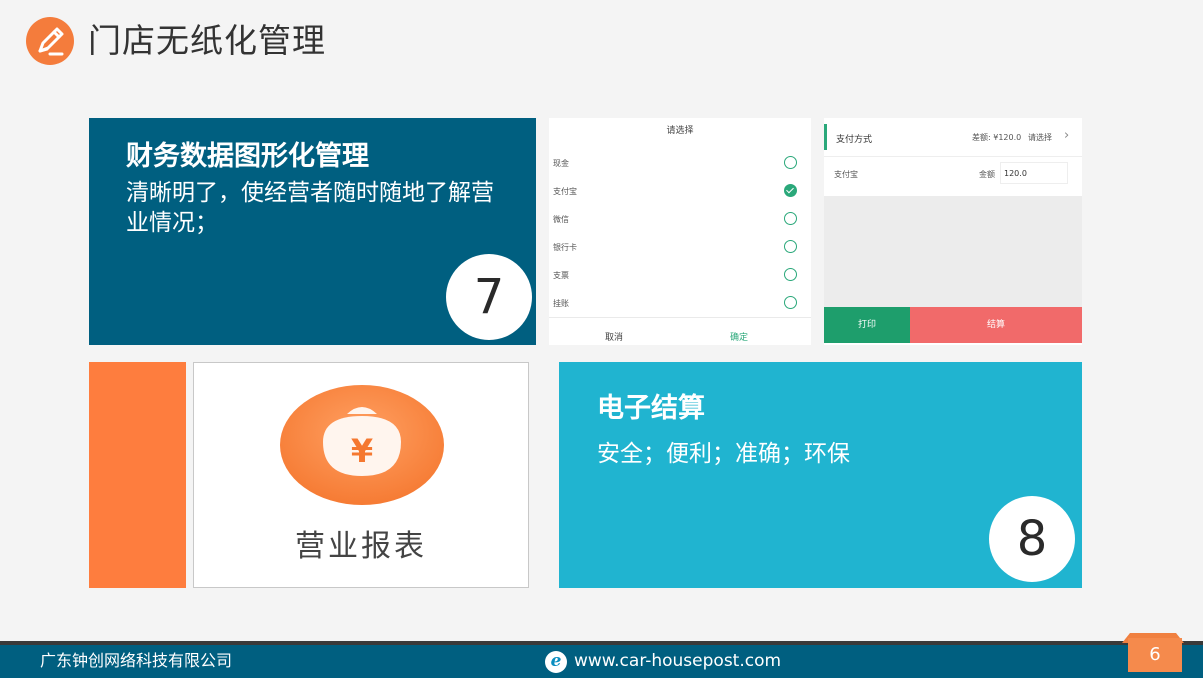 This screenshot has width=1203, height=678. Describe the element at coordinates (565, 247) in the screenshot. I see `option-label: 银行卡` at that location.